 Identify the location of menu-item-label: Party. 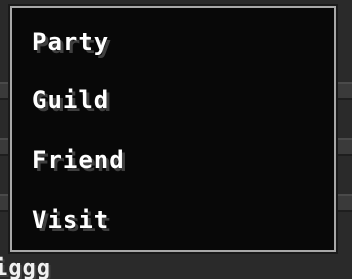
(71, 42).